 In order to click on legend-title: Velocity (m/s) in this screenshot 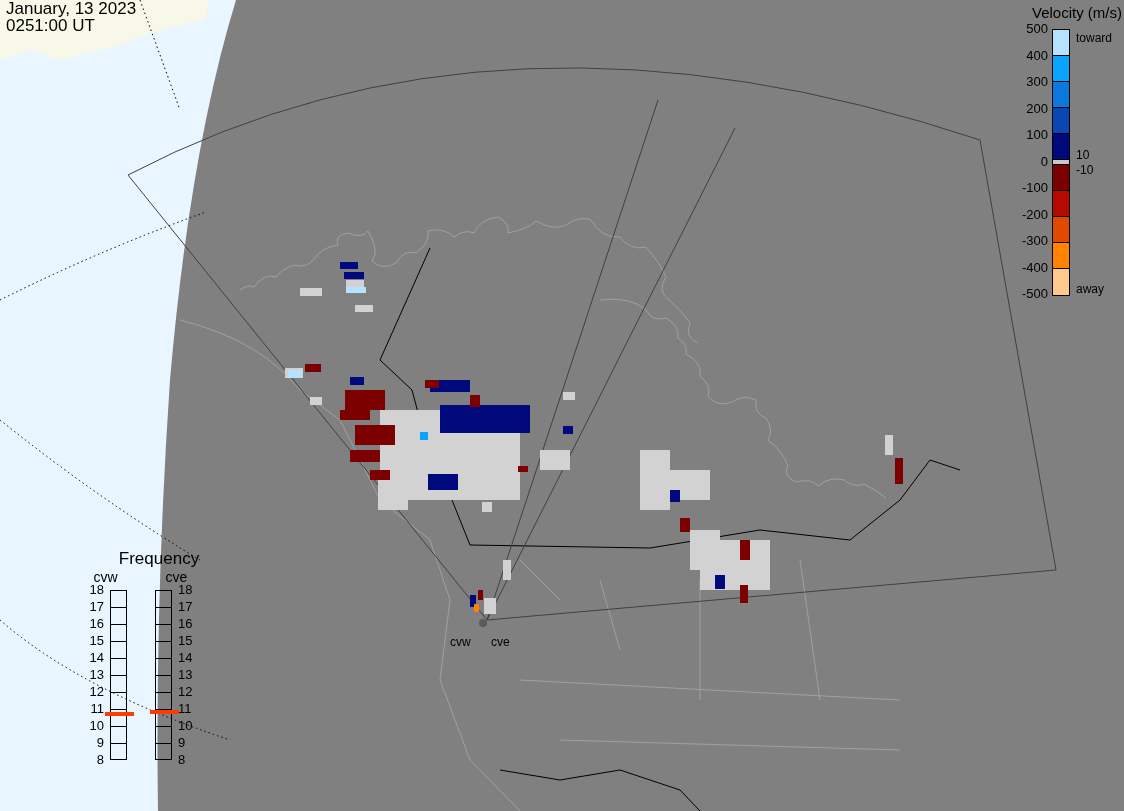, I will do `click(1077, 12)`.